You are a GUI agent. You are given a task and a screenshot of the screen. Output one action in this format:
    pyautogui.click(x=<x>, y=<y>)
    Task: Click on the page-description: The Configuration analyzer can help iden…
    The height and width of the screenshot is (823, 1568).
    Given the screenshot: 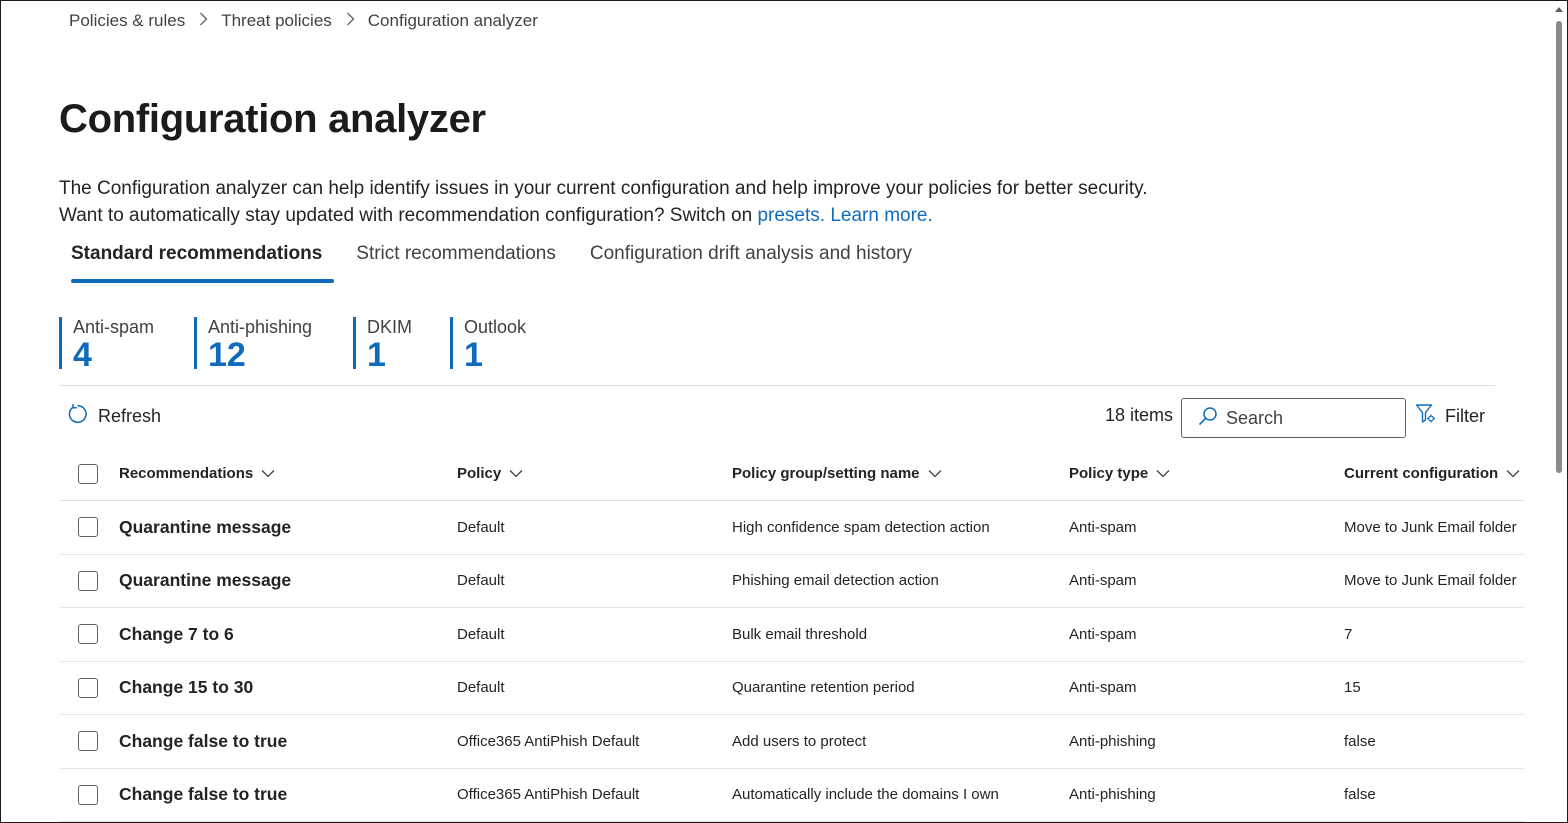 What is the action you would take?
    pyautogui.click(x=609, y=202)
    